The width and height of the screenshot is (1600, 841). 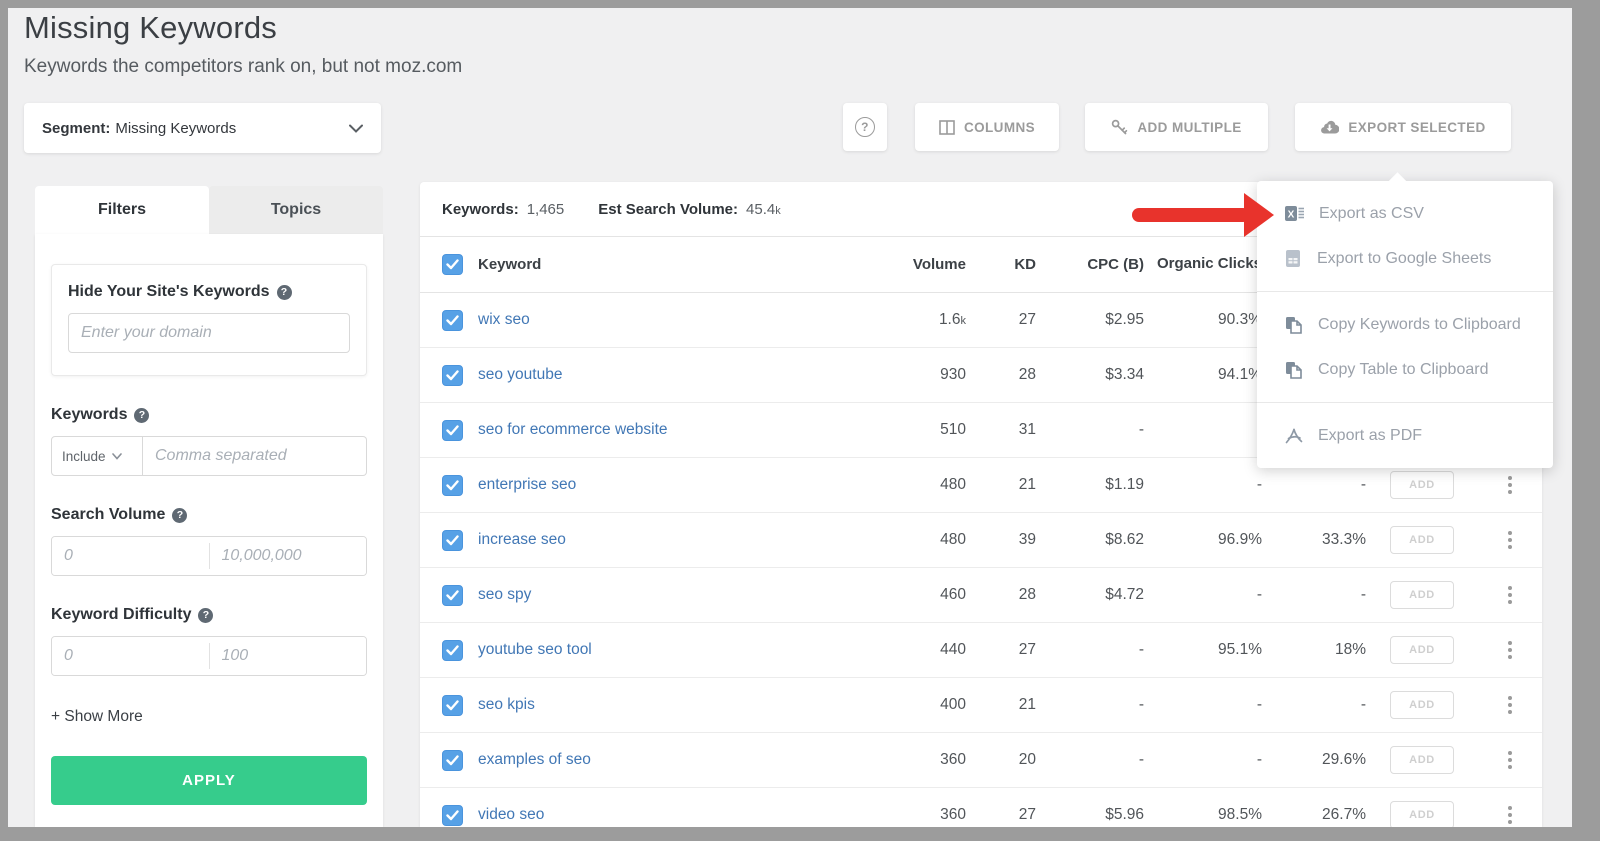 What do you see at coordinates (151, 27) in the screenshot?
I see `page-title: Missing Keywords` at bounding box center [151, 27].